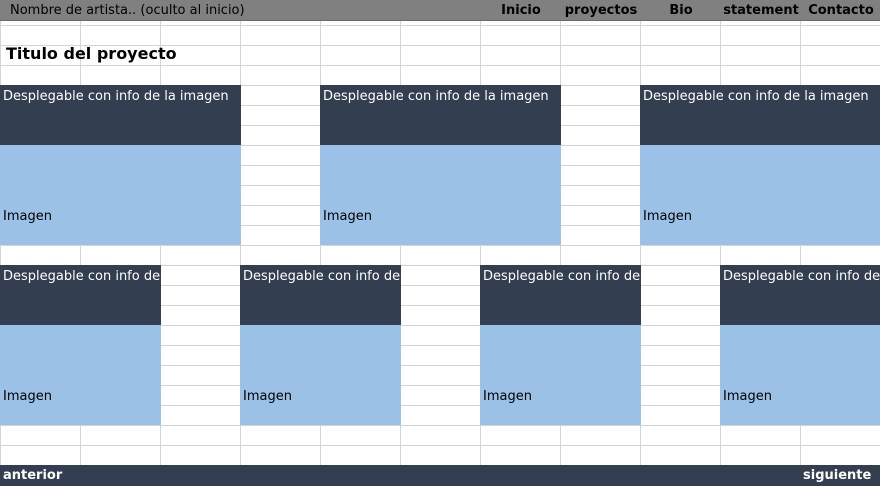 This screenshot has width=880, height=486. Describe the element at coordinates (680, 10) in the screenshot. I see `nav-bio: Bio` at that location.